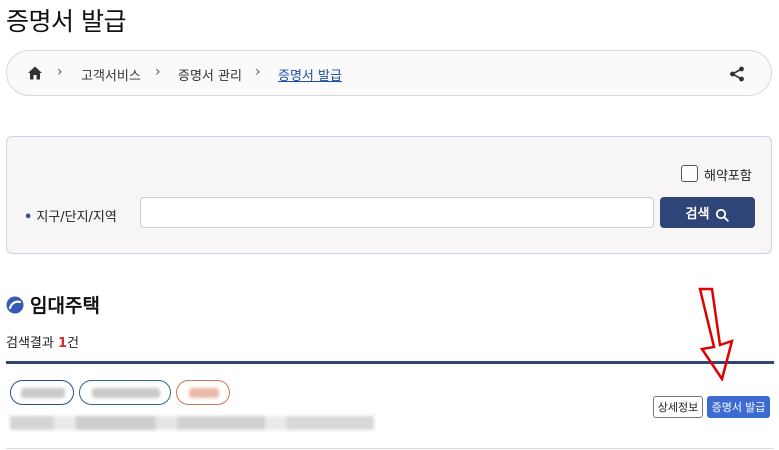 The width and height of the screenshot is (779, 450). Describe the element at coordinates (728, 174) in the screenshot. I see `include-cancelled-label: 해약포함` at that location.